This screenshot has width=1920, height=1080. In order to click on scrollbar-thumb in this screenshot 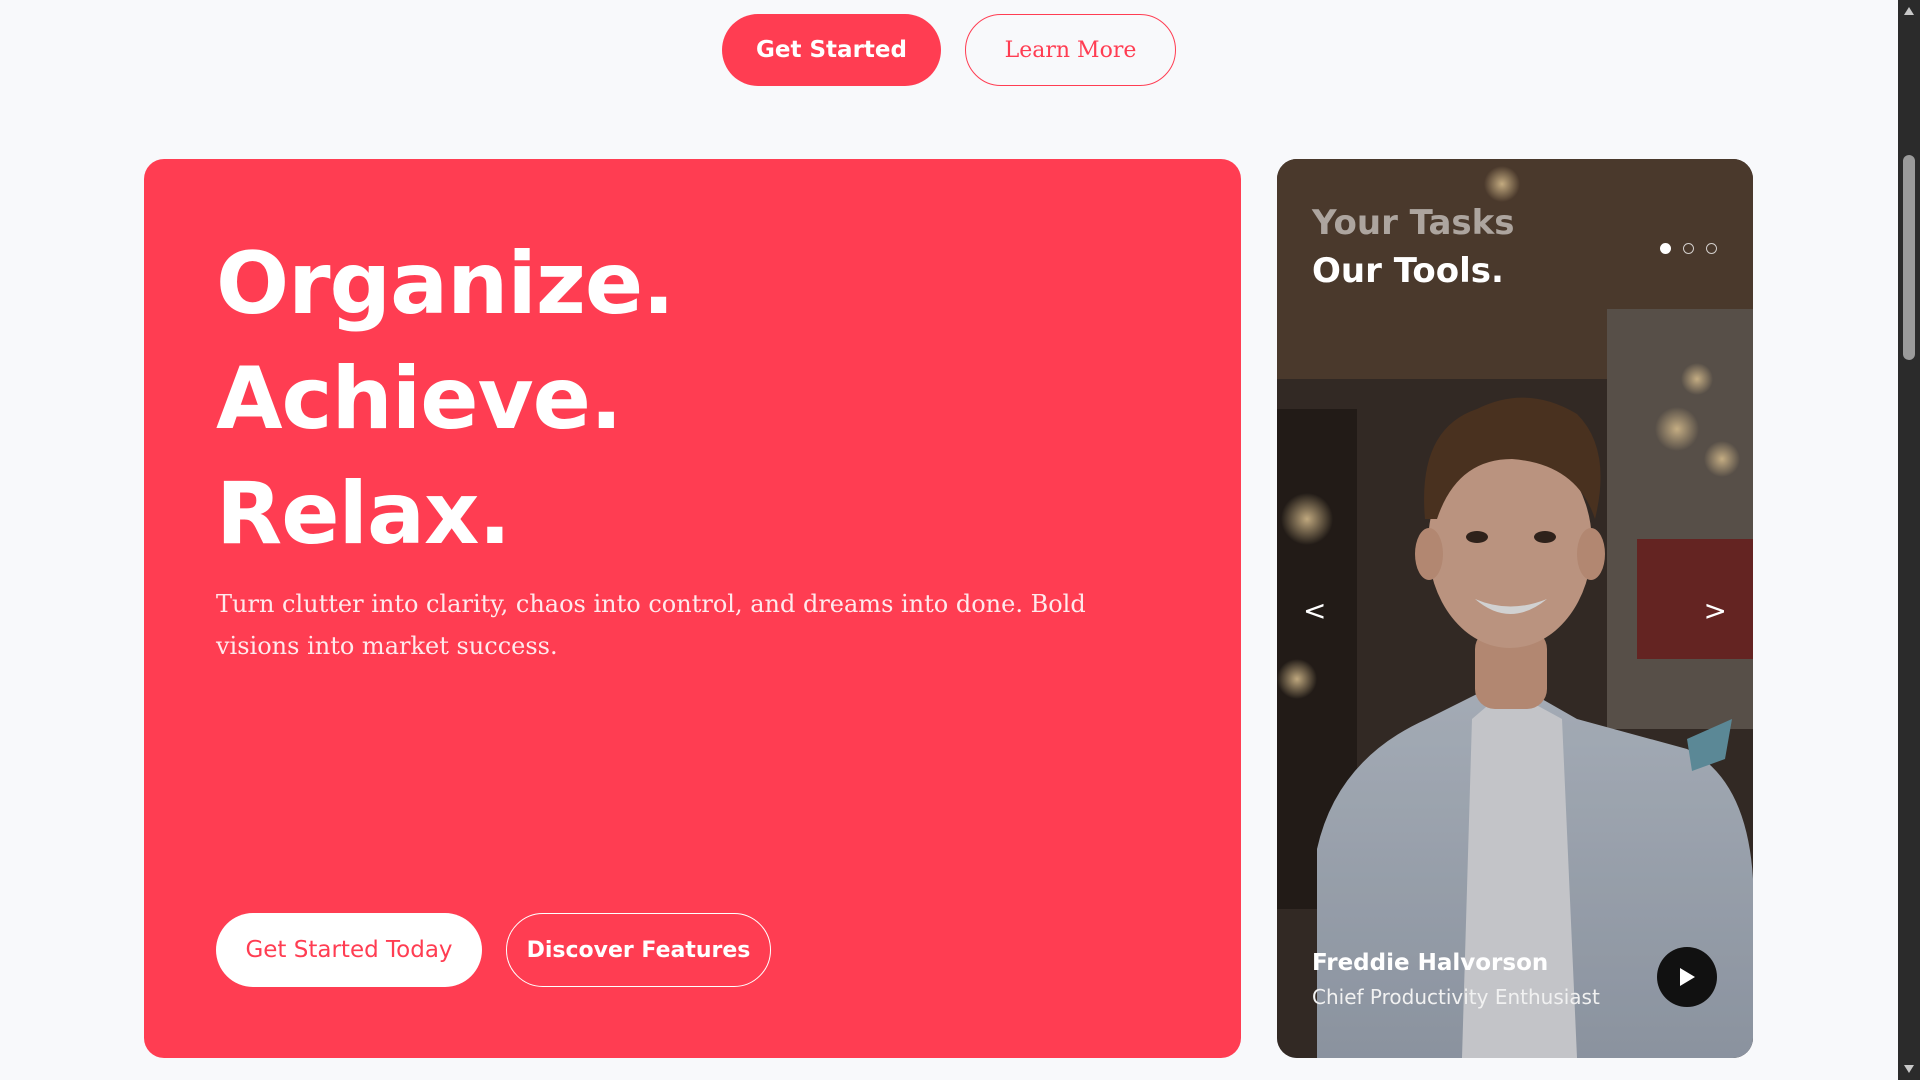, I will do `click(1909, 257)`.